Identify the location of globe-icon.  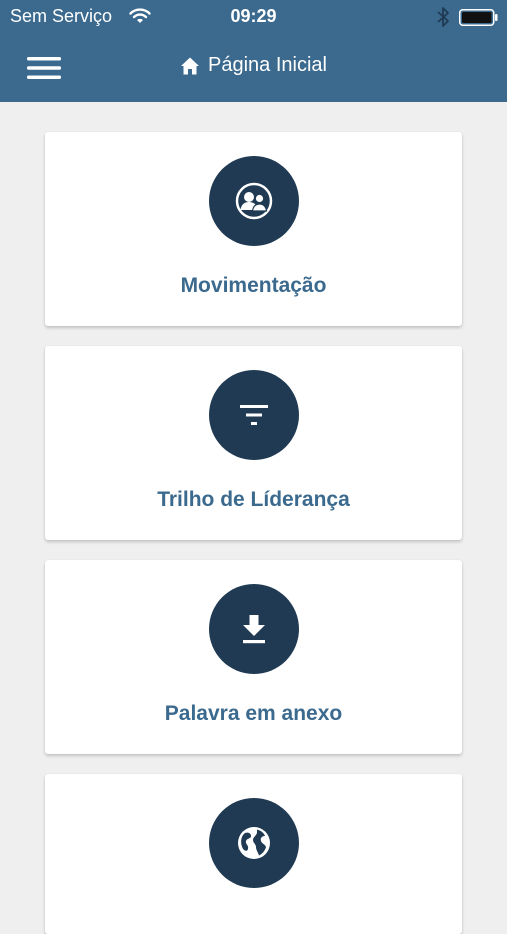
(254, 843).